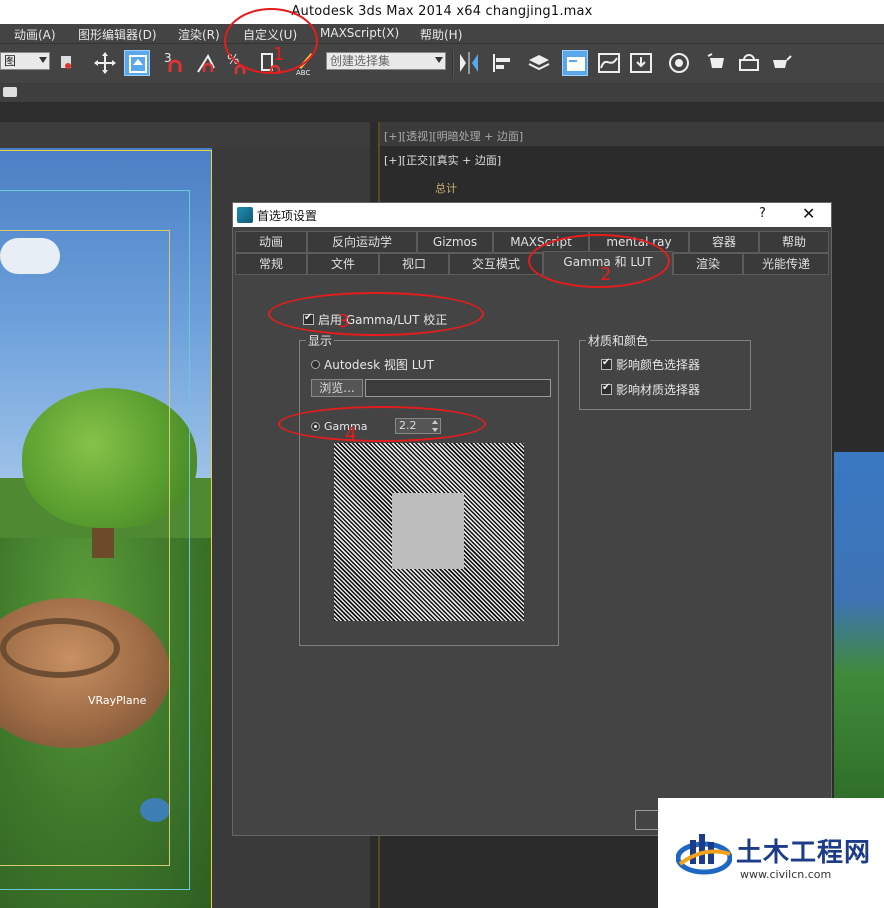 Image resolution: width=884 pixels, height=908 pixels. I want to click on help-button: ?, so click(762, 213).